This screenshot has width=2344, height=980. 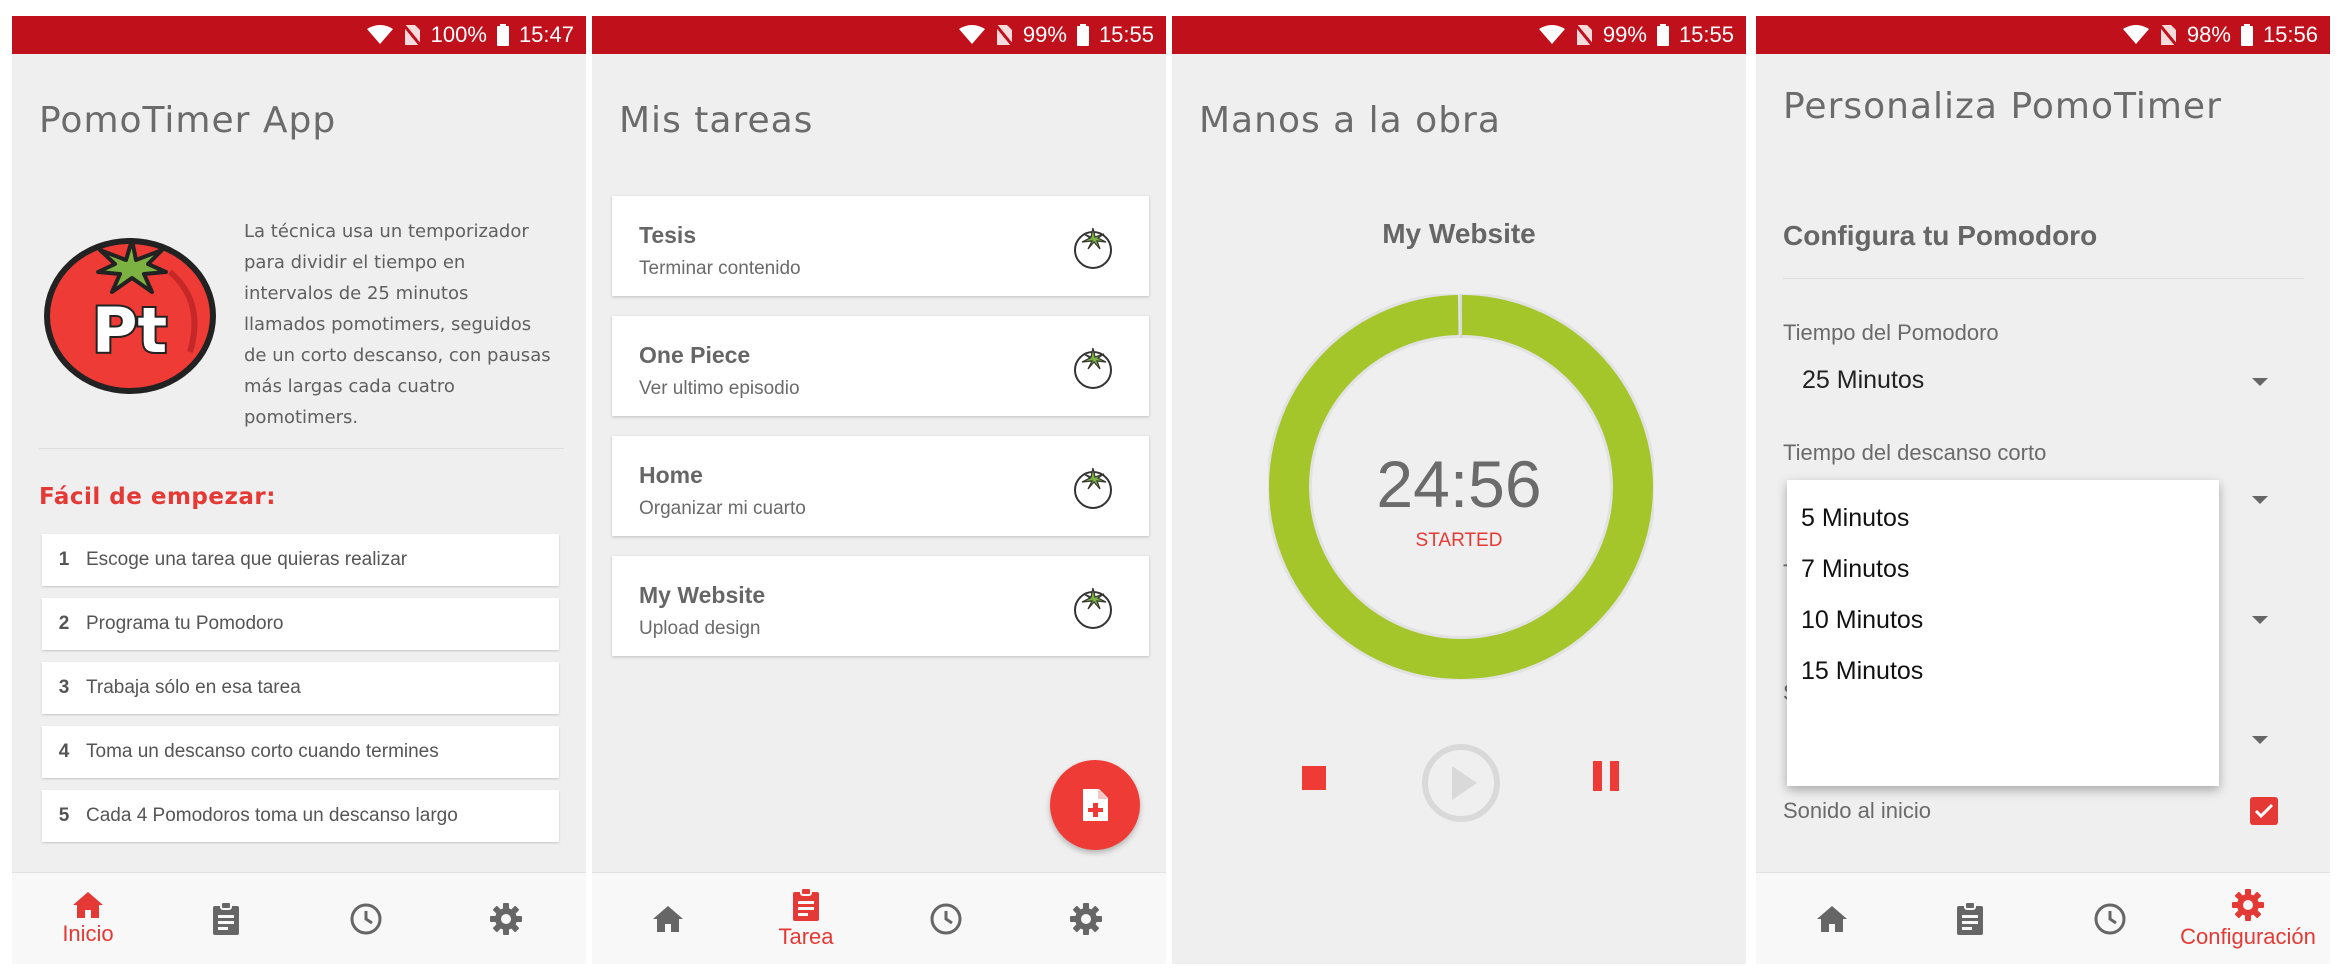 I want to click on status-time: 15:55, so click(x=1706, y=34).